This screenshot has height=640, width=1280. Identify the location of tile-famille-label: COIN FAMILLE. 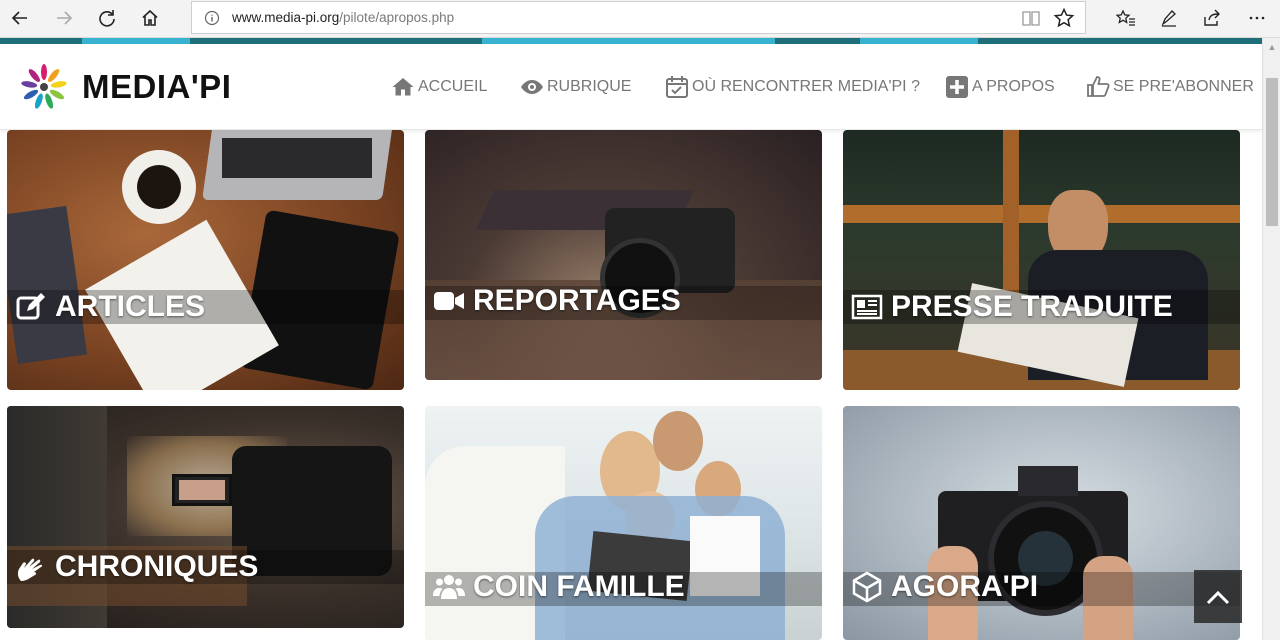
(559, 587).